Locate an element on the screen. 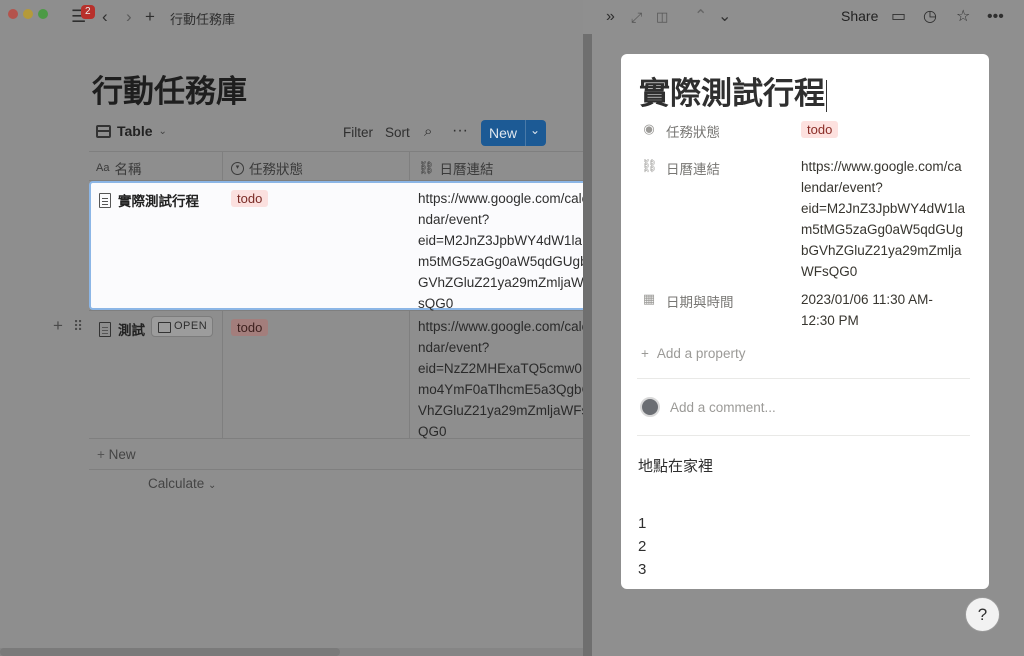 The image size is (1024, 656). avatar is located at coordinates (650, 407).